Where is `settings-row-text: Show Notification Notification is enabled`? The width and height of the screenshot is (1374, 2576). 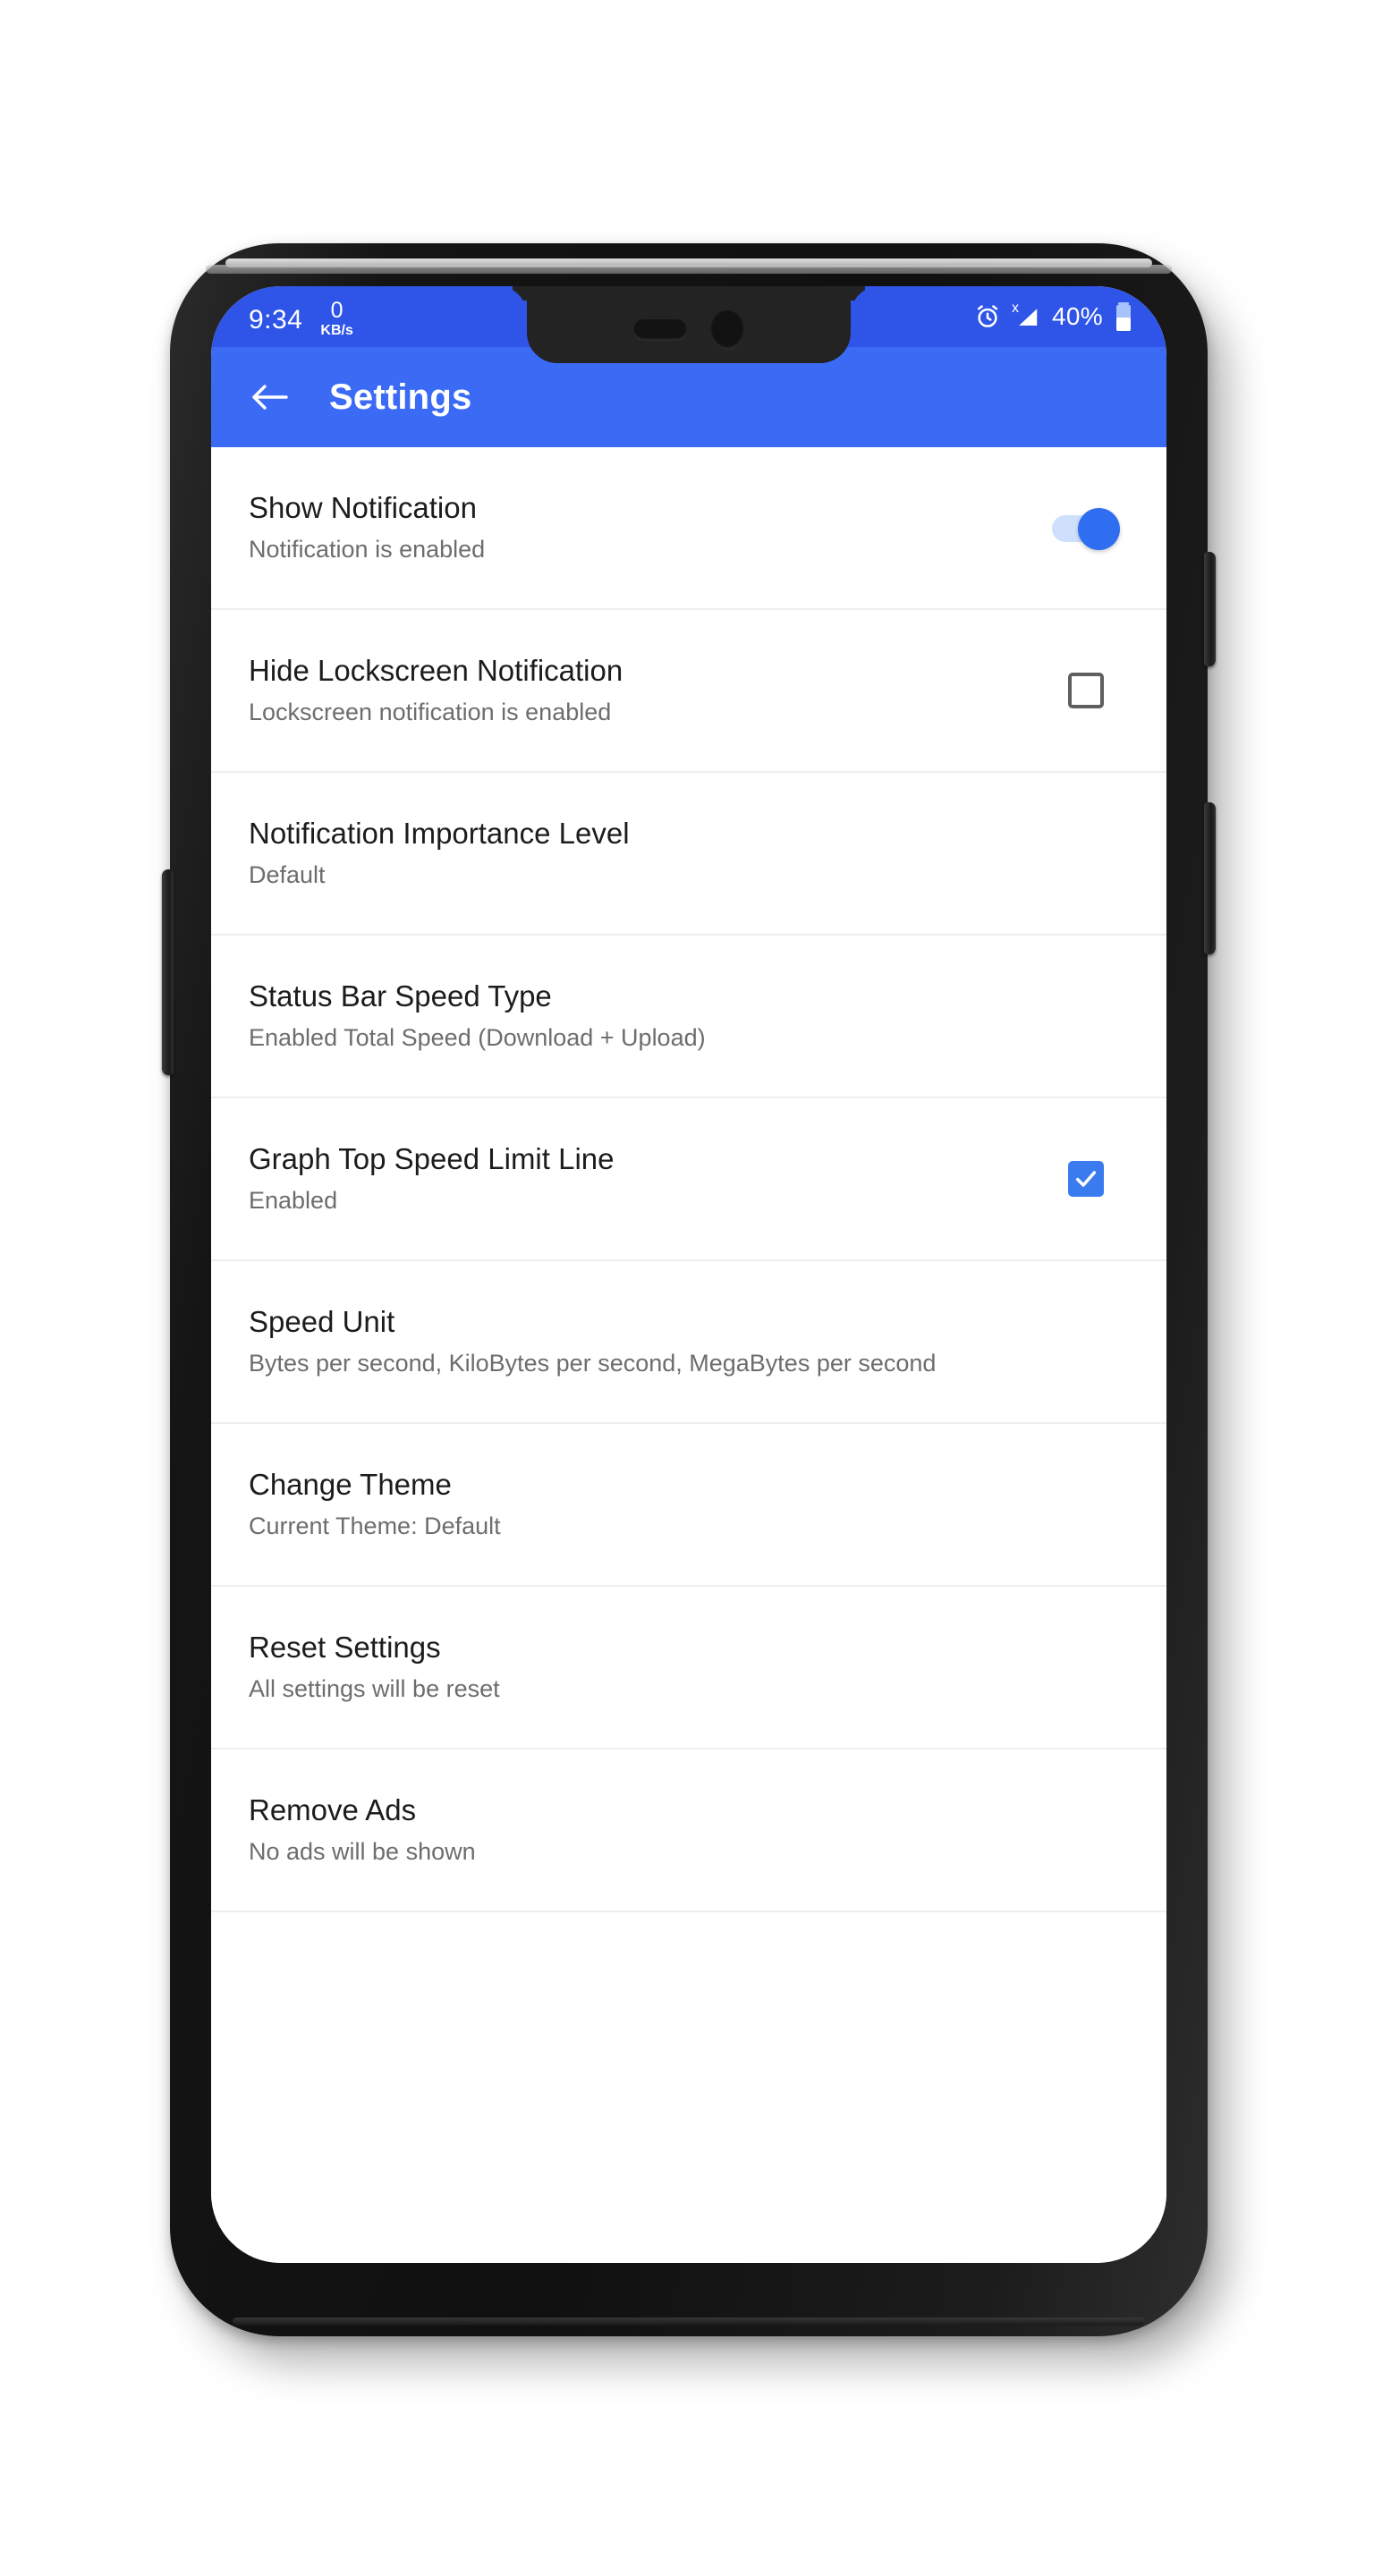 settings-row-text: Show Notification Notification is enabled is located at coordinates (646, 527).